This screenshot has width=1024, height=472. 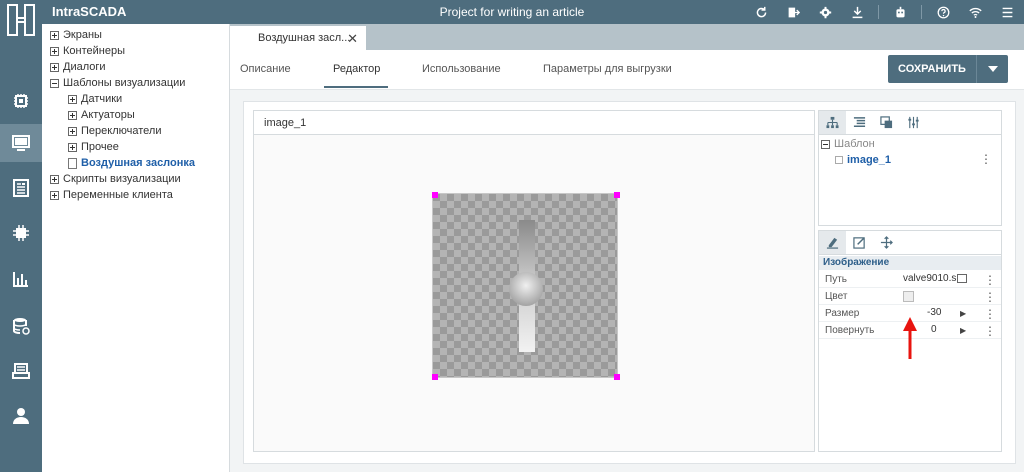 I want to click on download-icon, so click(x=857, y=12).